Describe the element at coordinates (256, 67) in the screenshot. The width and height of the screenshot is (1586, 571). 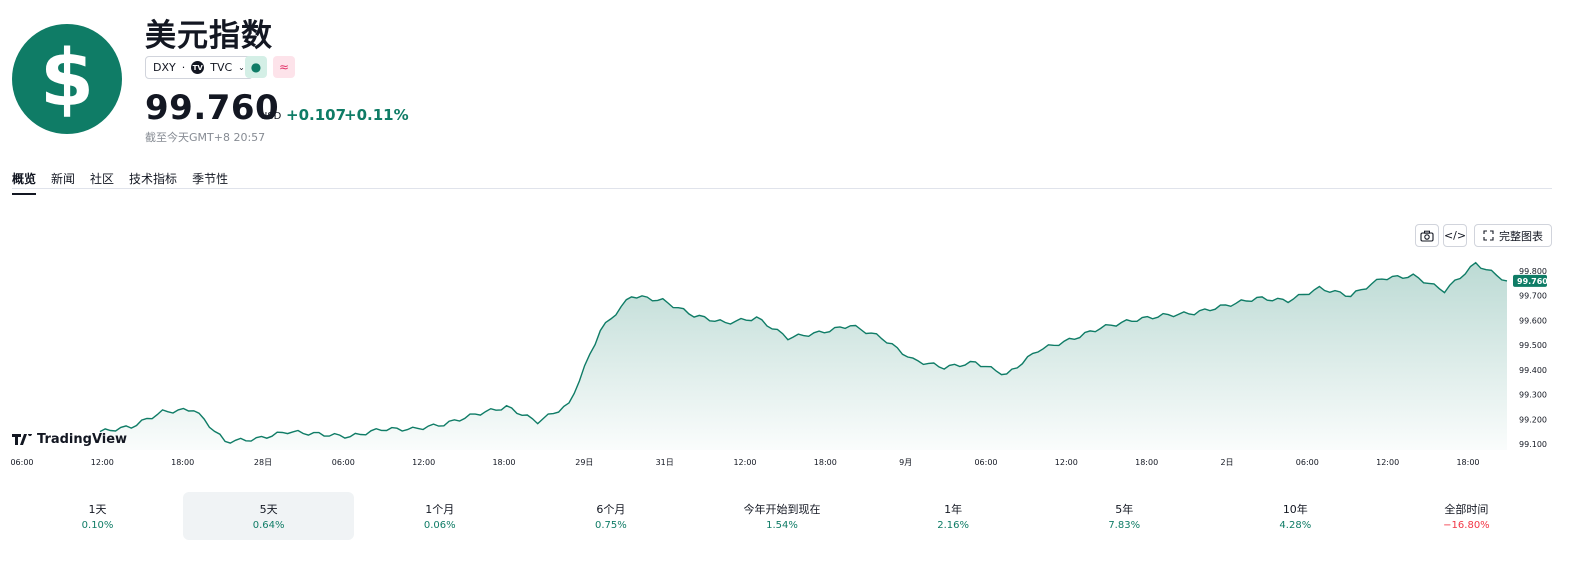
I see `market-status-icon: ●` at that location.